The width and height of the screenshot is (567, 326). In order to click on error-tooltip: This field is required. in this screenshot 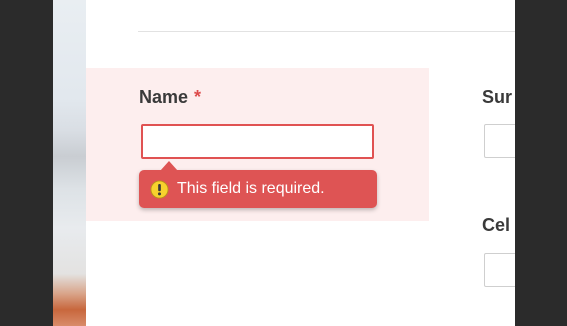, I will do `click(258, 184)`.